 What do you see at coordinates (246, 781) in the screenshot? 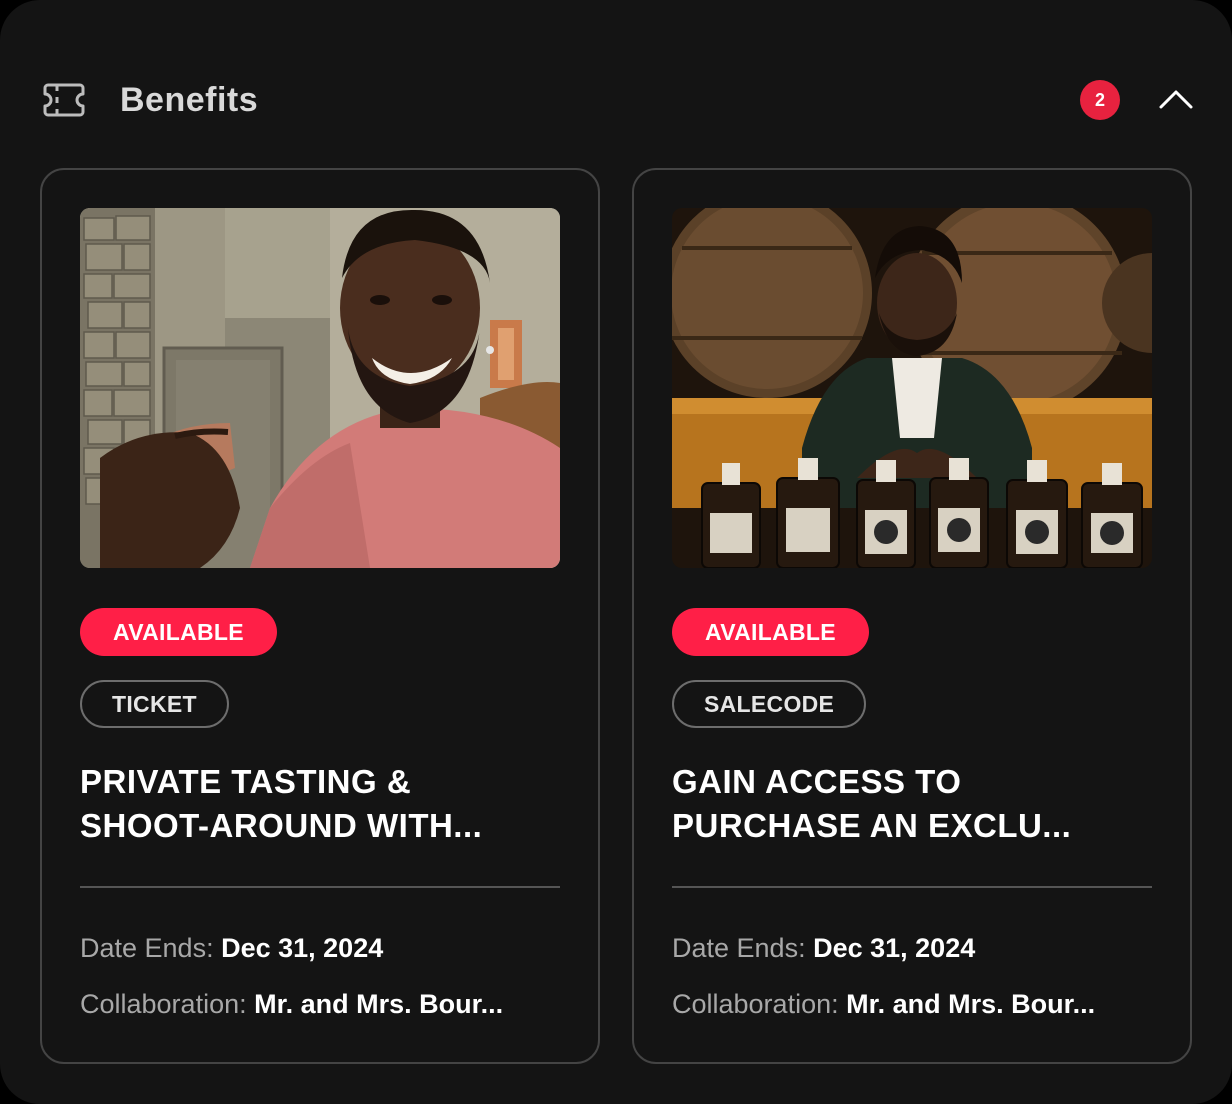
I see `benefit-title-line: PRIVATE TASTING &` at bounding box center [246, 781].